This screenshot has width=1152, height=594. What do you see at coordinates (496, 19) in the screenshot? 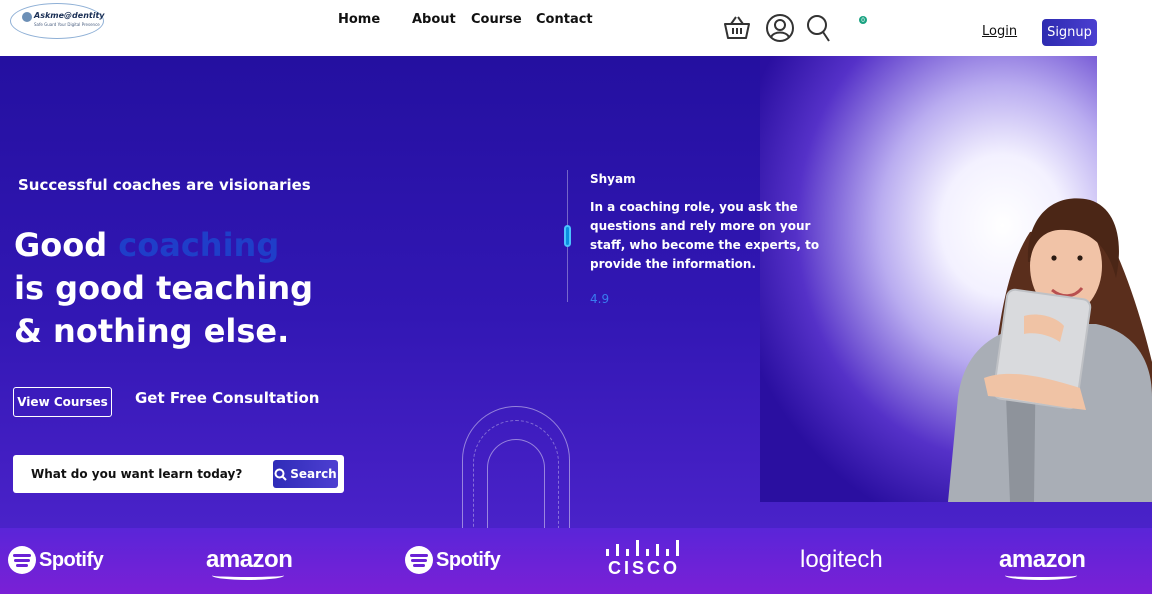
I see `nav-course: Course` at bounding box center [496, 19].